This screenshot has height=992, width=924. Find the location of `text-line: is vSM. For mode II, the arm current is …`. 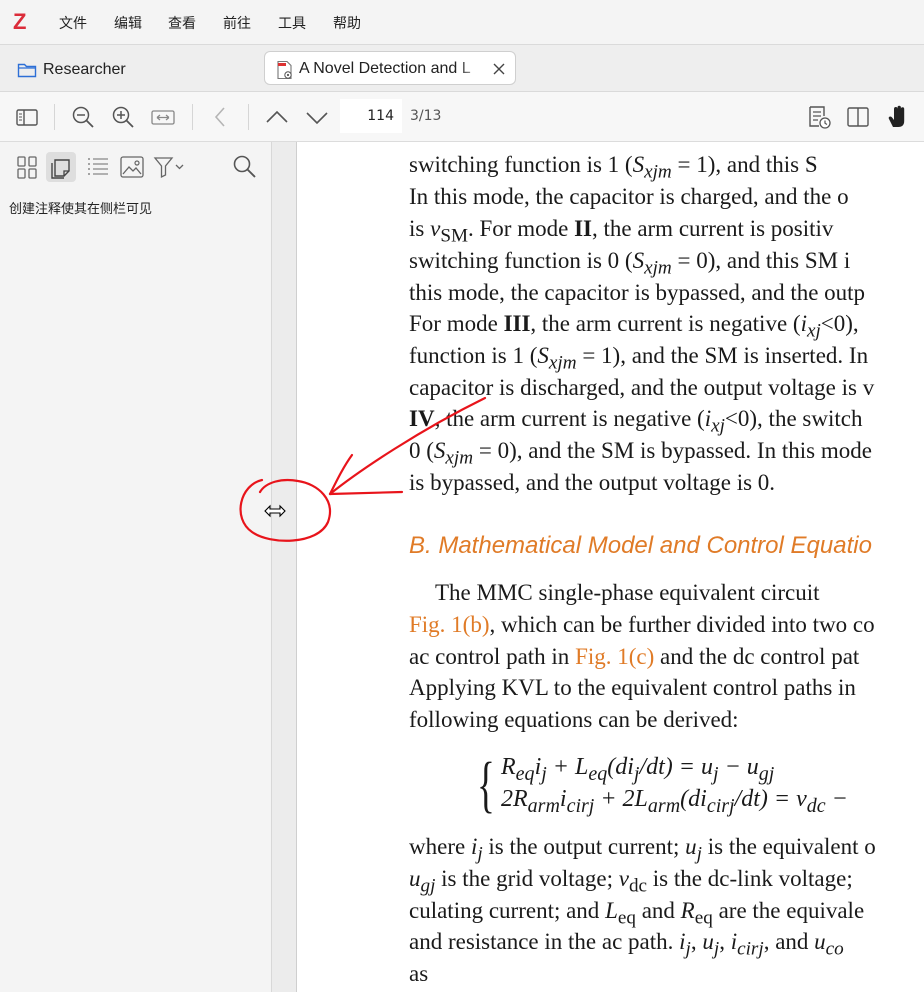

text-line: is vSM. For mode II, the arm current is … is located at coordinates (621, 231).